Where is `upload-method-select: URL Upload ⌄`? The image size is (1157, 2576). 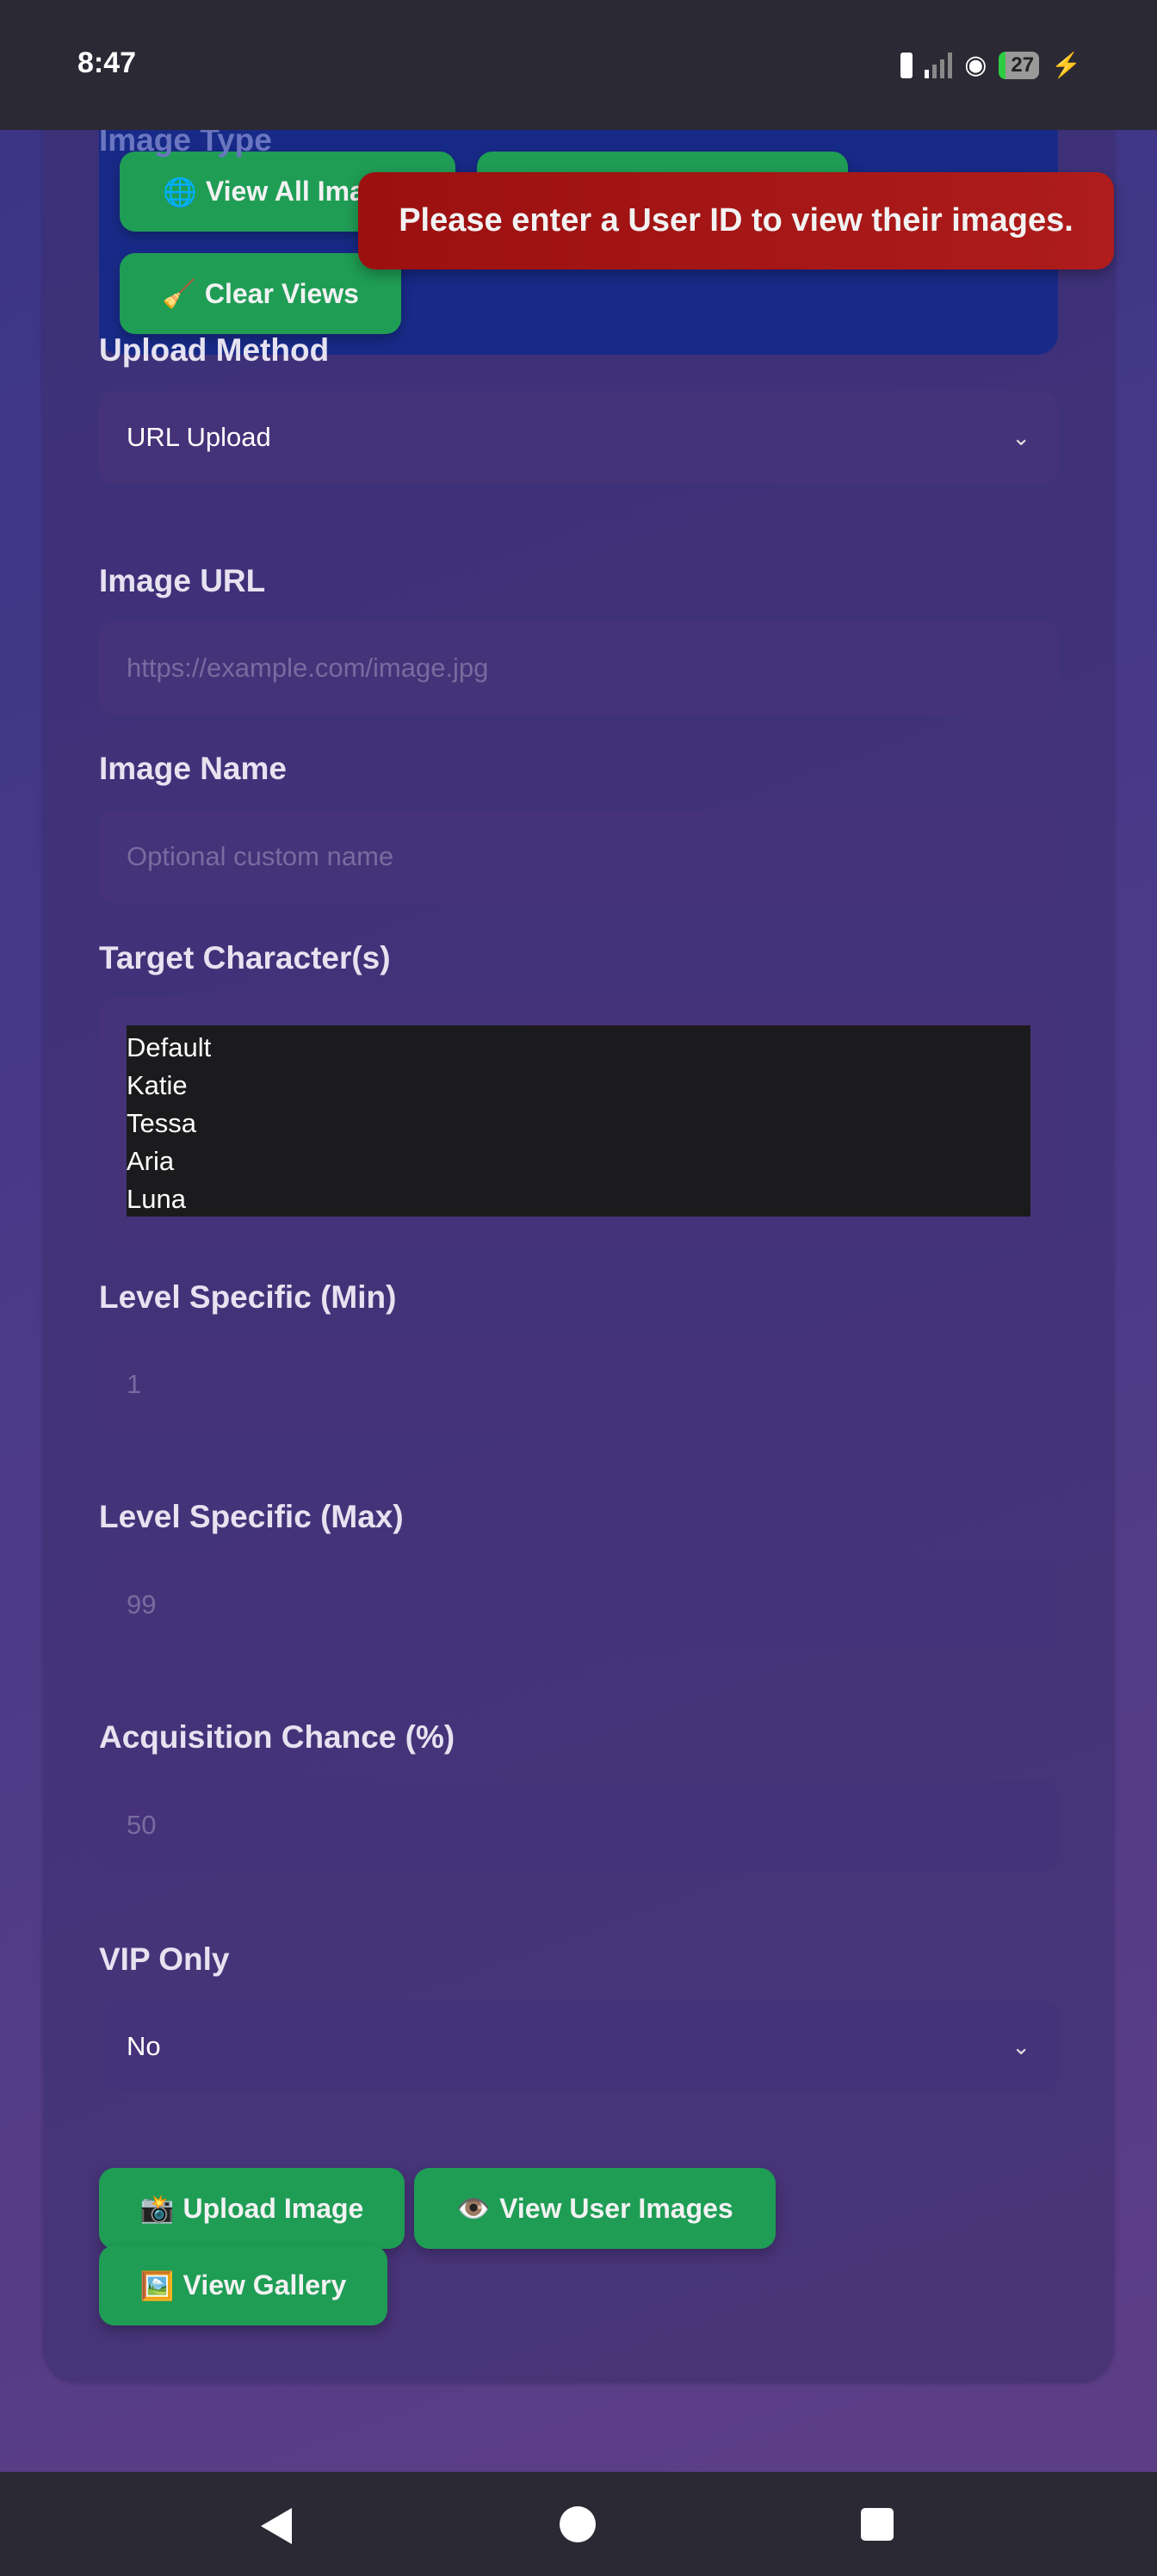
upload-method-select: URL Upload ⌄ is located at coordinates (579, 437).